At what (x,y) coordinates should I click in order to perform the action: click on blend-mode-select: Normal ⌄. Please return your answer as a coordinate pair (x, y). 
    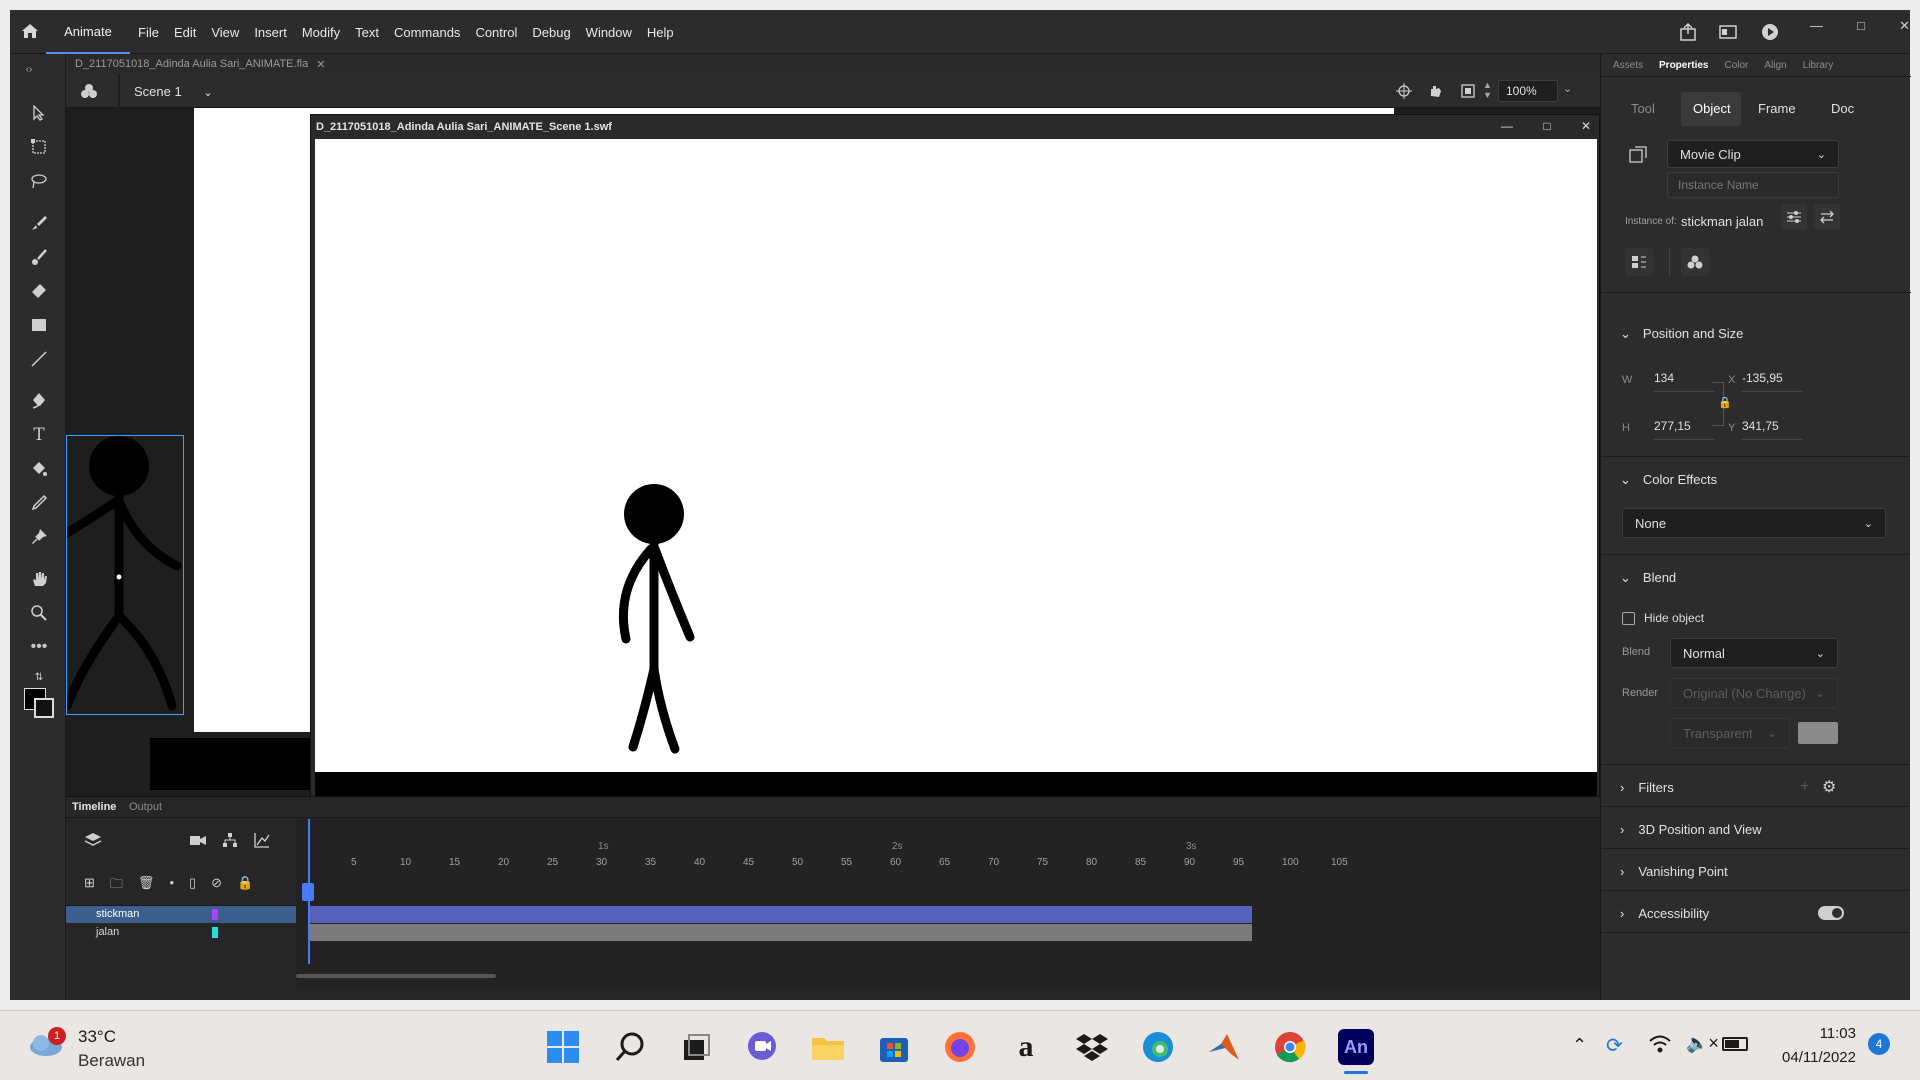
    Looking at the image, I should click on (1754, 653).